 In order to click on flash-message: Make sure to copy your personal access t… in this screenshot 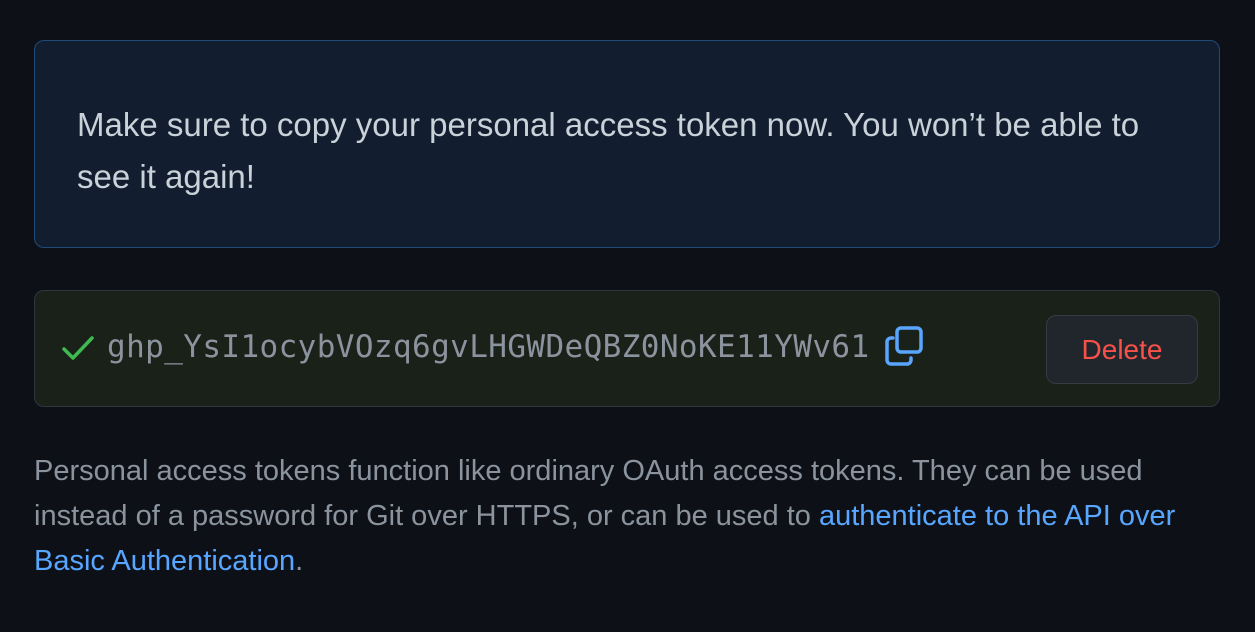, I will do `click(608, 150)`.